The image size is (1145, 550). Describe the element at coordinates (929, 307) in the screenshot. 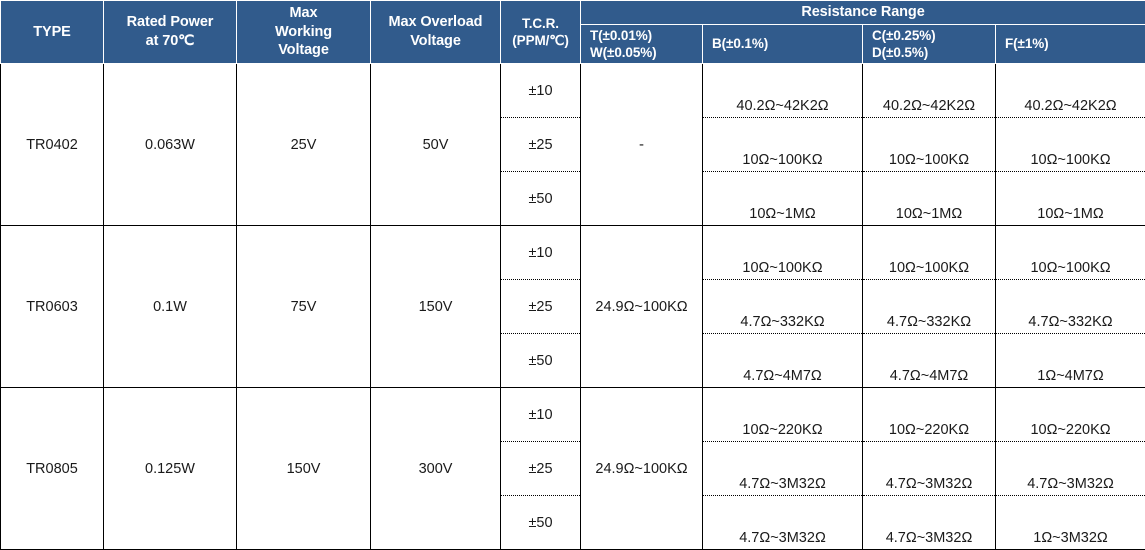

I see `cell-resistance-cd: 4.7Ω~332KΩ` at that location.